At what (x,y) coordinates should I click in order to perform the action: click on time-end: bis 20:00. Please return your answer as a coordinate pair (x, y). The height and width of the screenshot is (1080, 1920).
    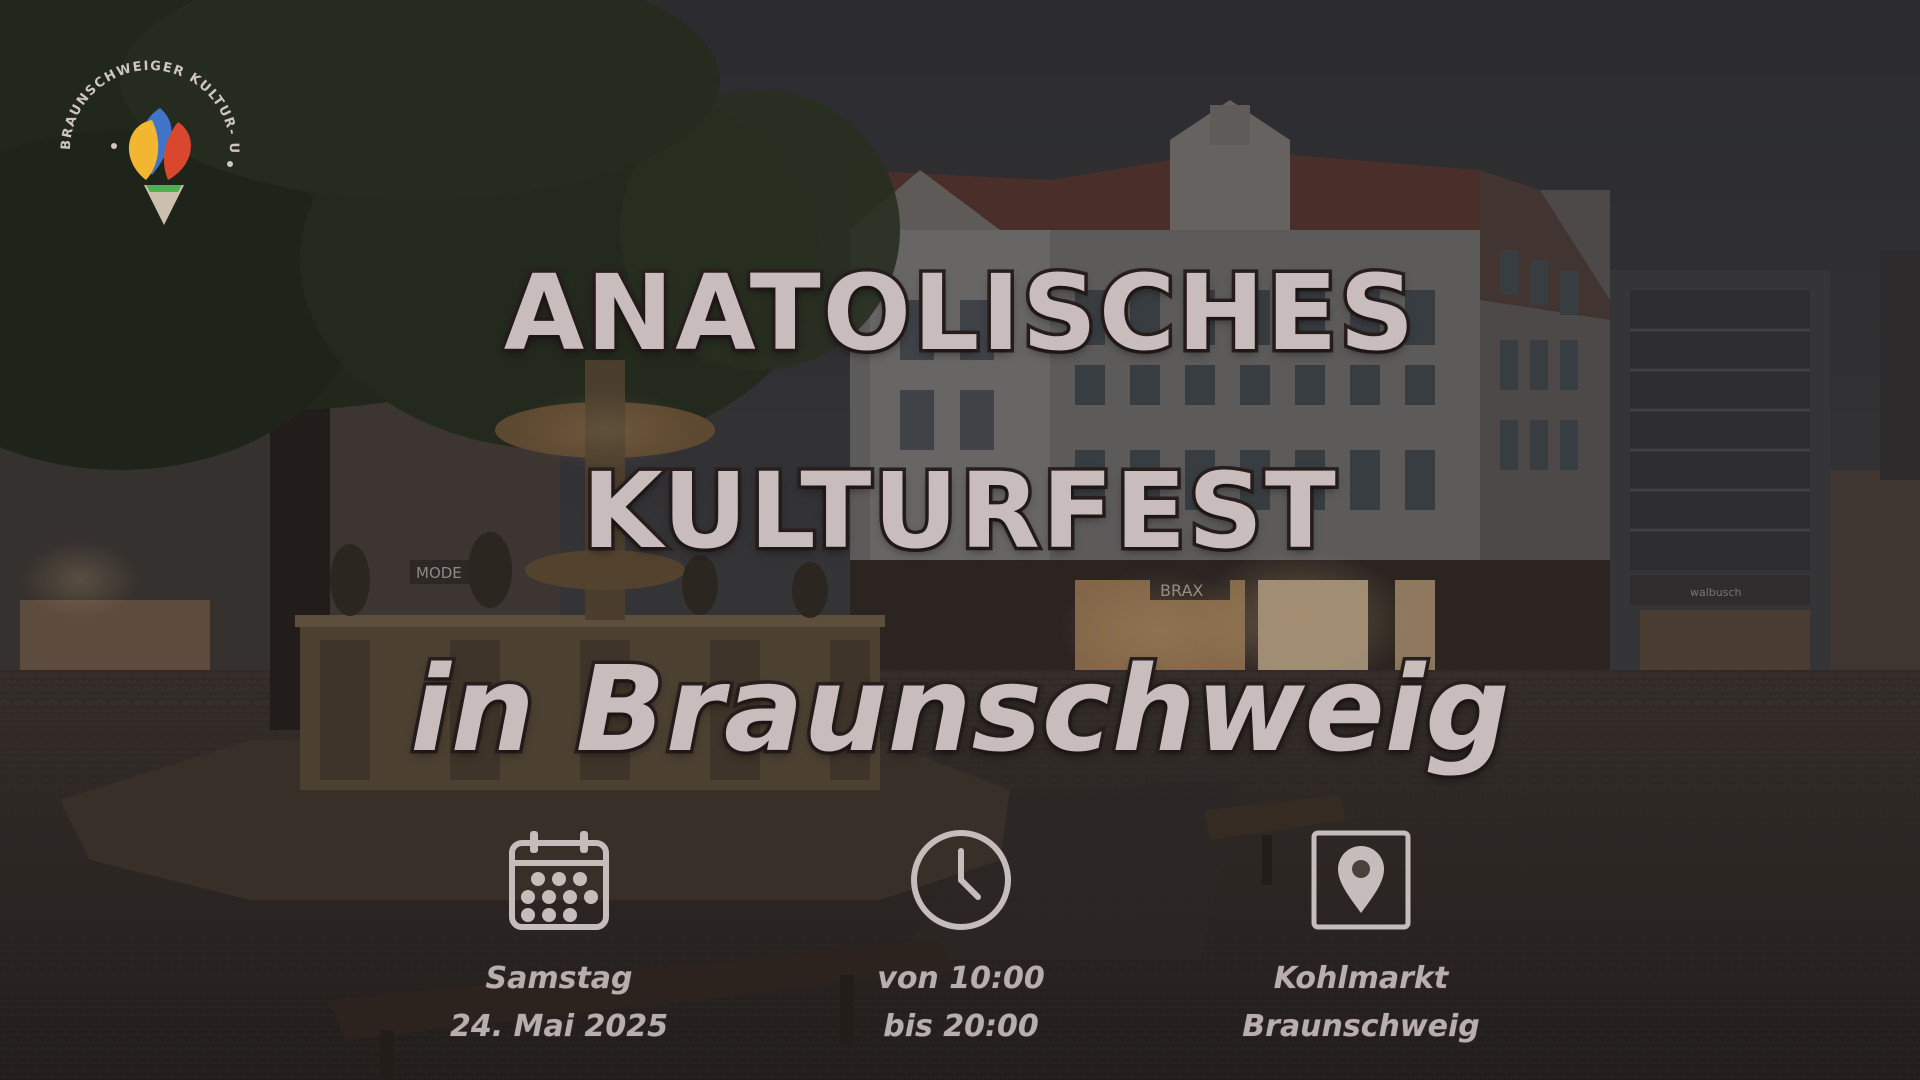
    Looking at the image, I should click on (961, 1027).